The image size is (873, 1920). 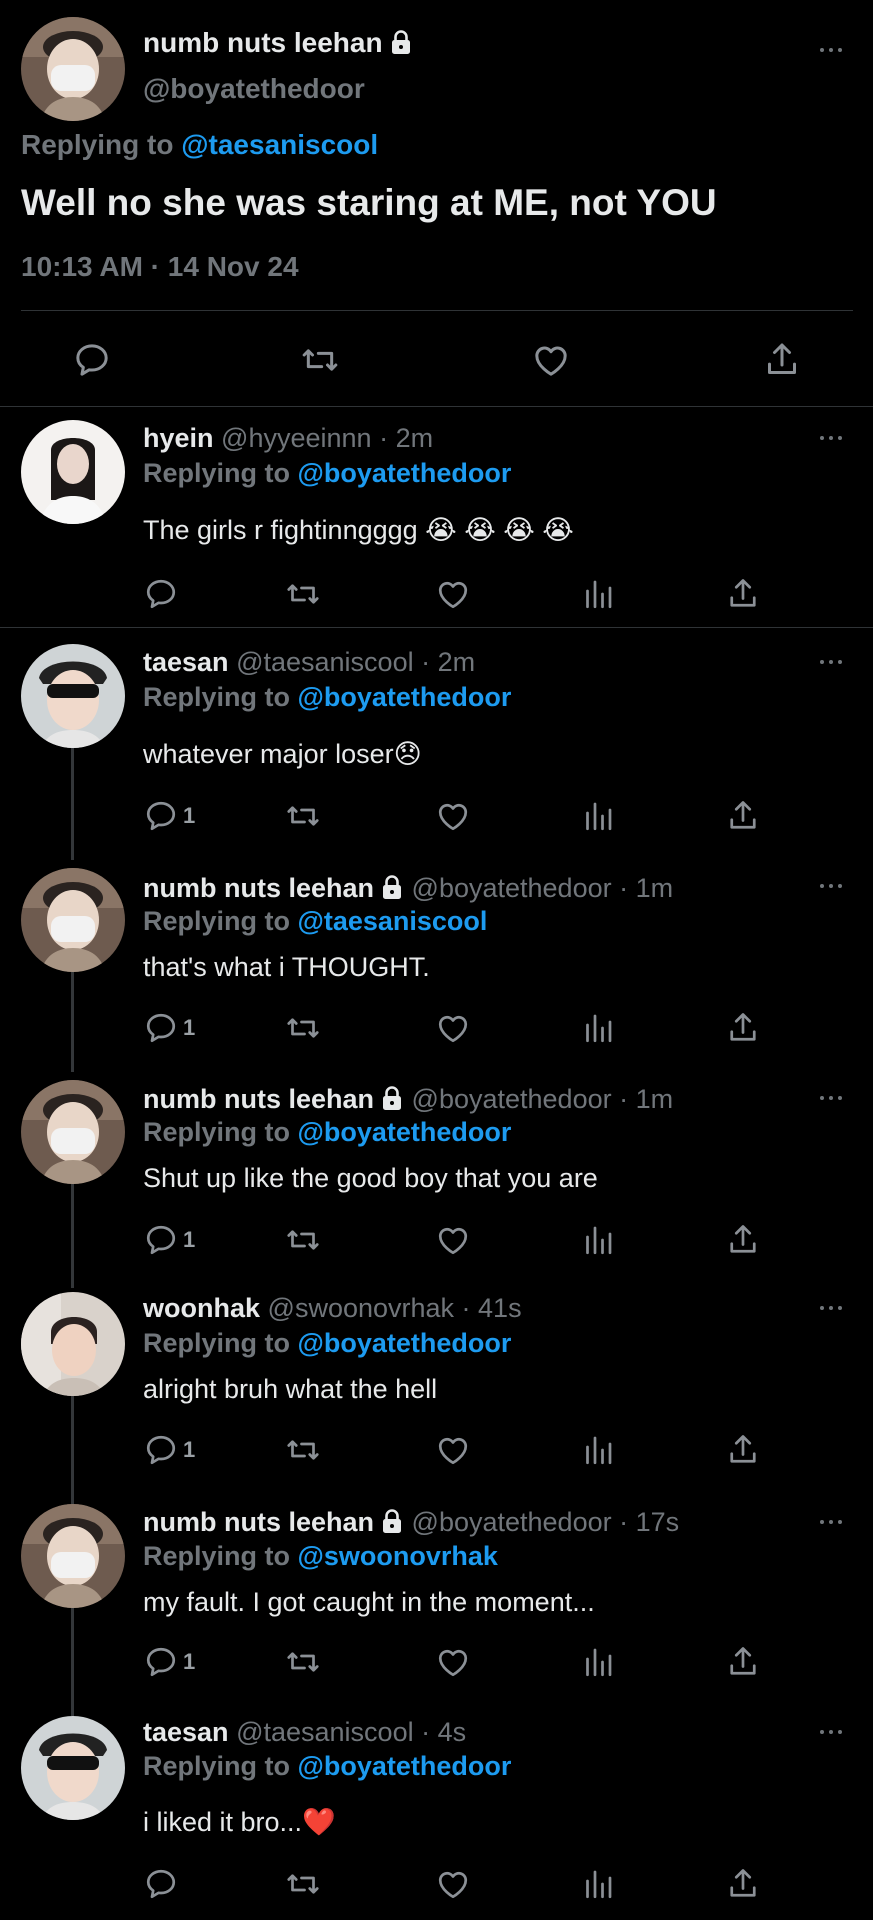 What do you see at coordinates (649, 1522) in the screenshot?
I see `tweet-time: · 17s` at bounding box center [649, 1522].